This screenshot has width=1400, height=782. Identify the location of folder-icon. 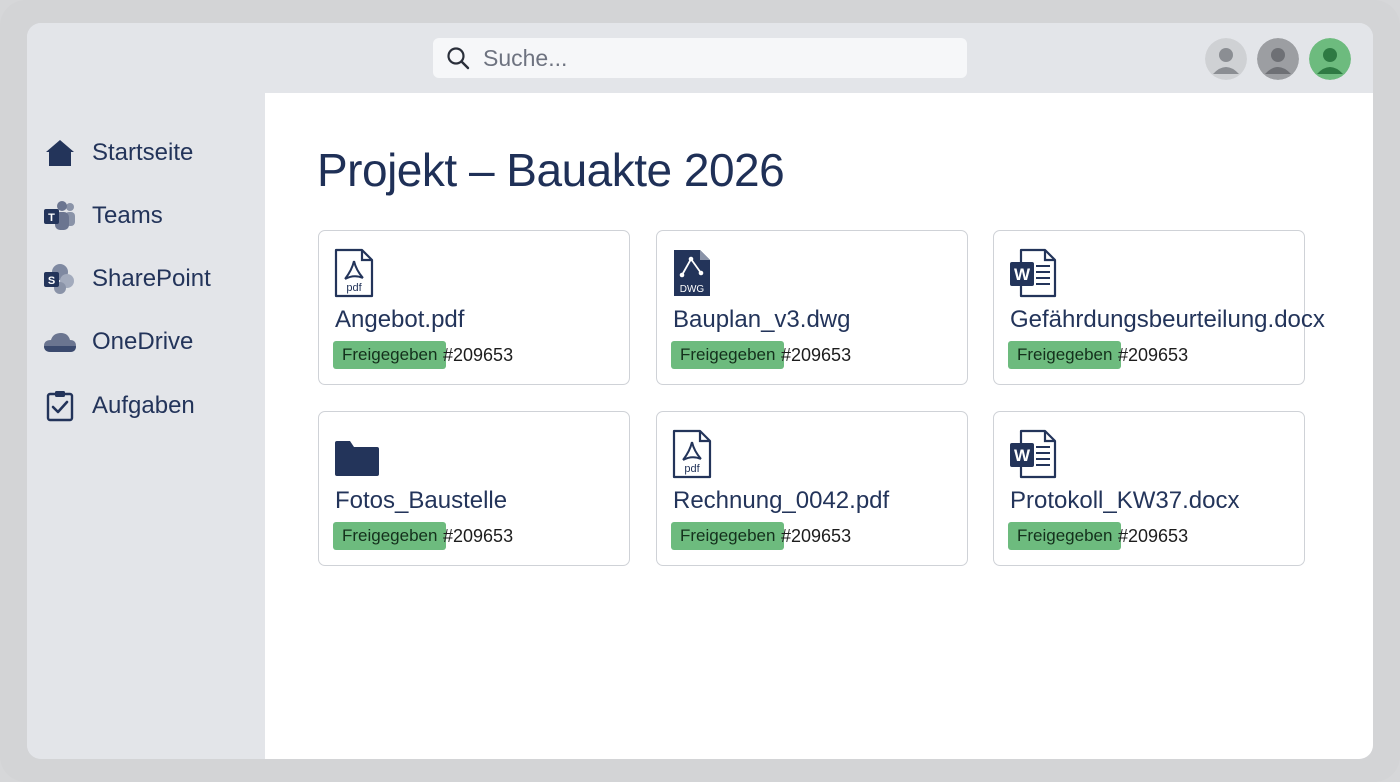
(357, 458).